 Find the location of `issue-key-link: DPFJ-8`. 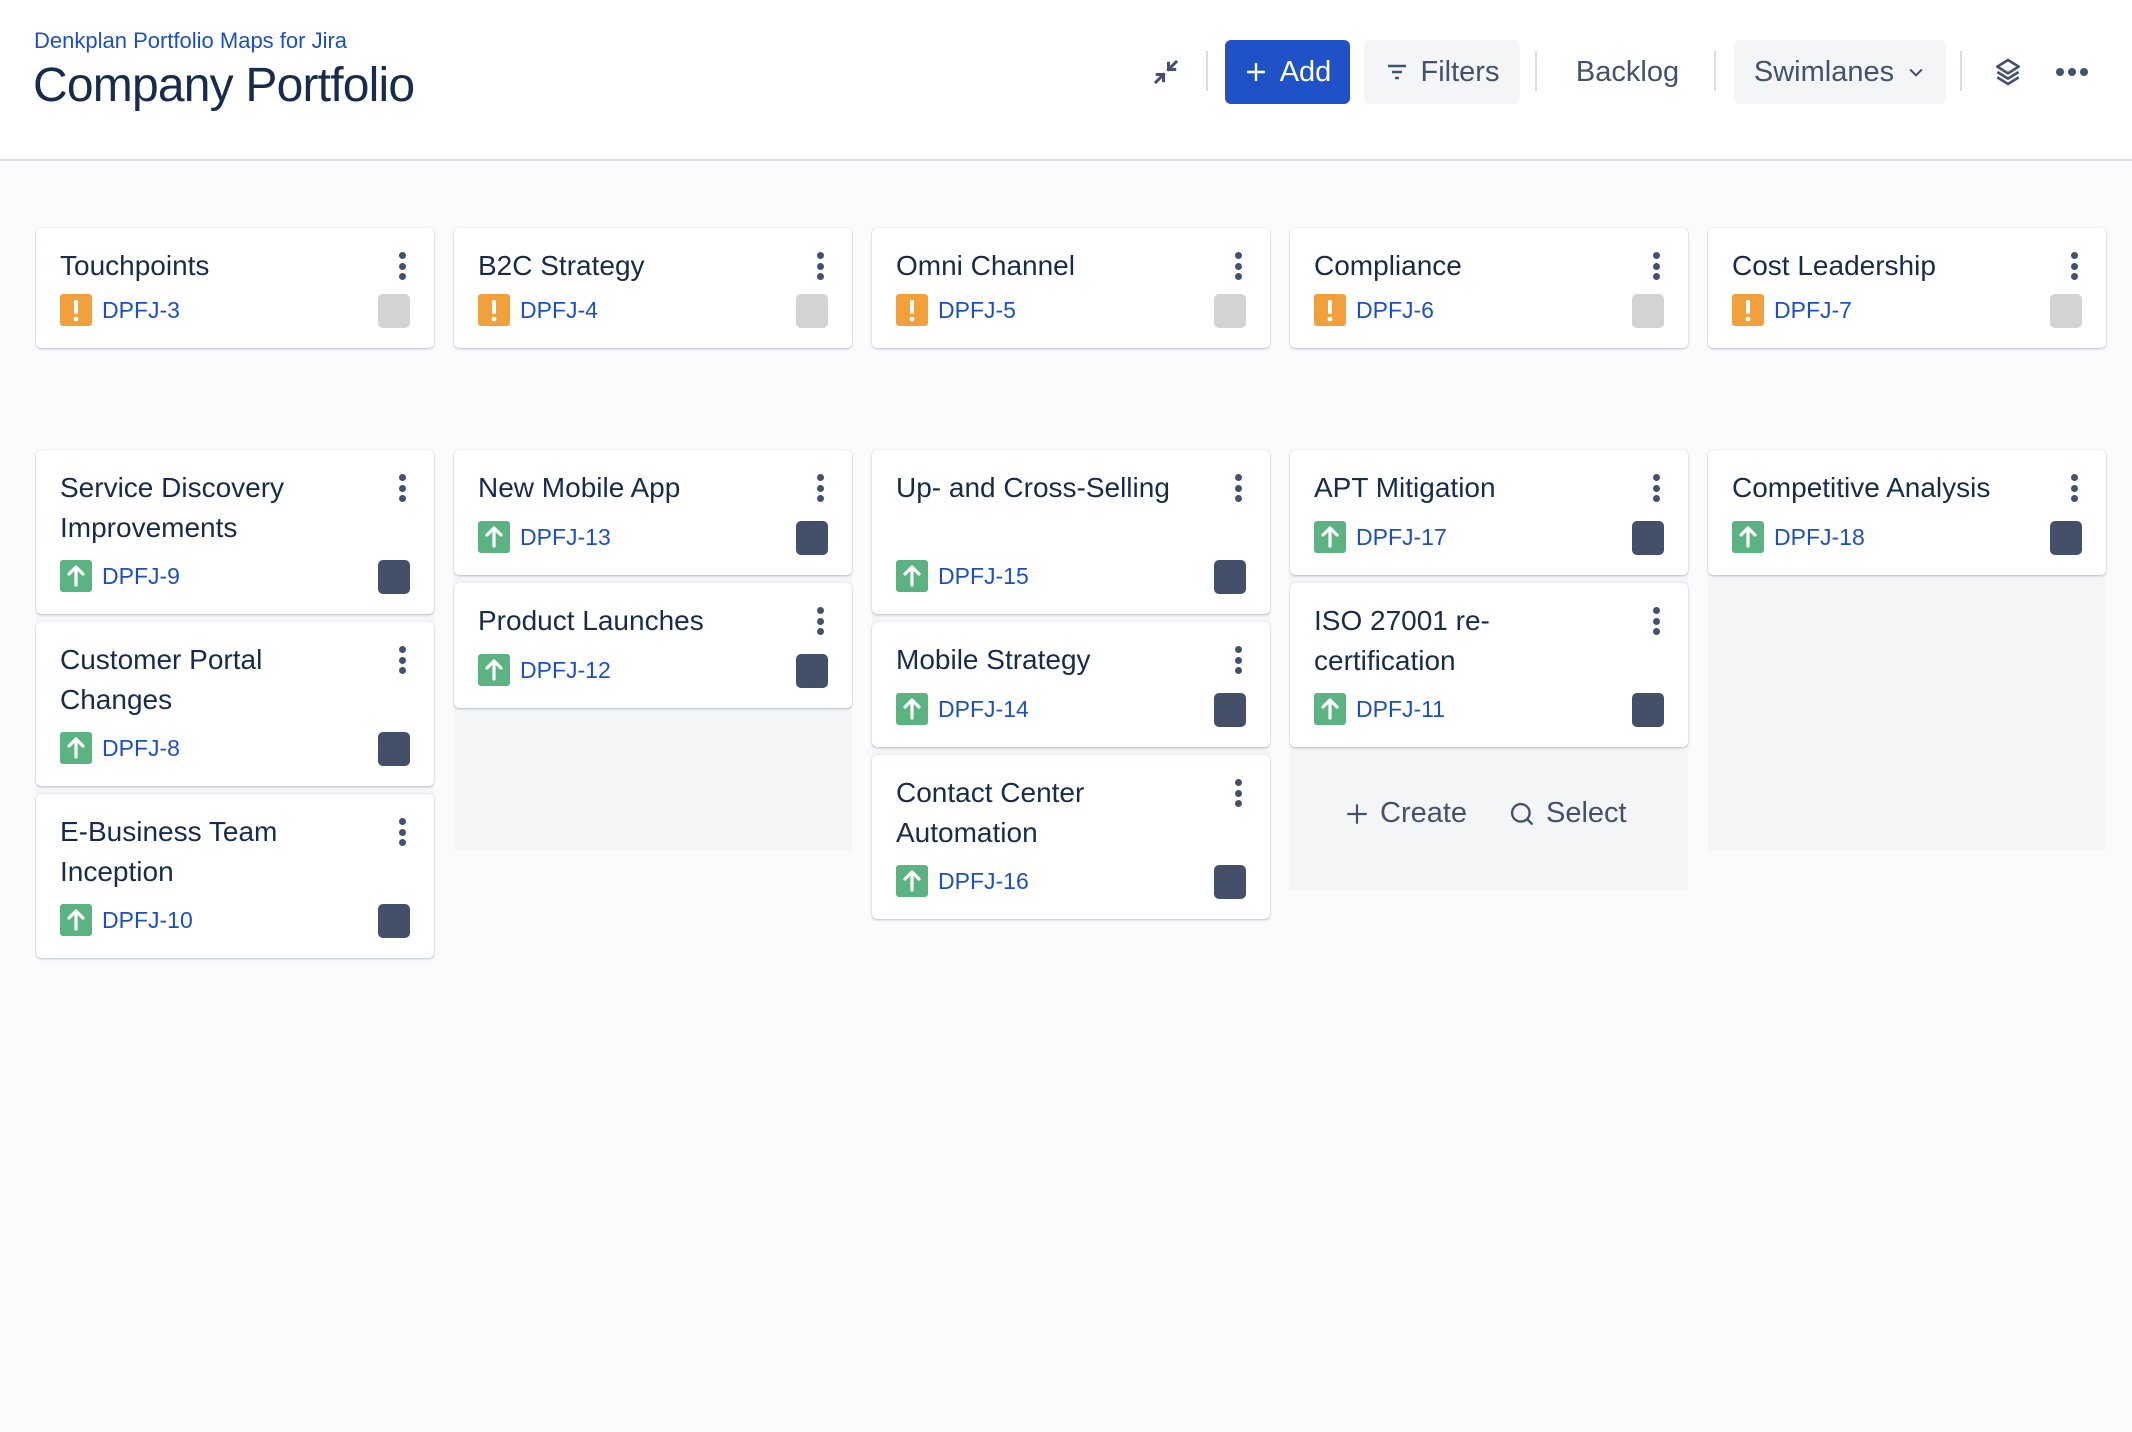

issue-key-link: DPFJ-8 is located at coordinates (141, 748).